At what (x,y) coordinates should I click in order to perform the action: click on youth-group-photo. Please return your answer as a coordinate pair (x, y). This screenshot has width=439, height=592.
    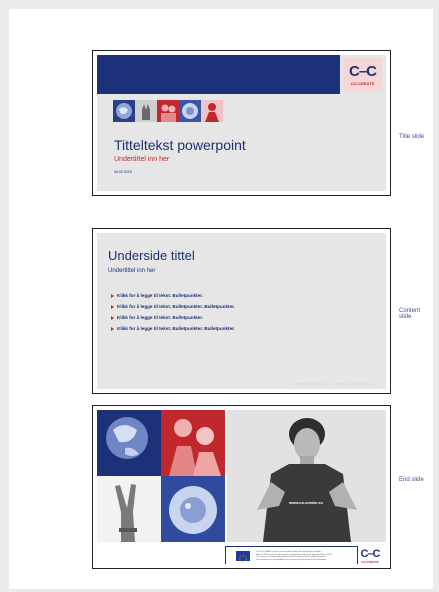
    Looking at the image, I should click on (193, 443).